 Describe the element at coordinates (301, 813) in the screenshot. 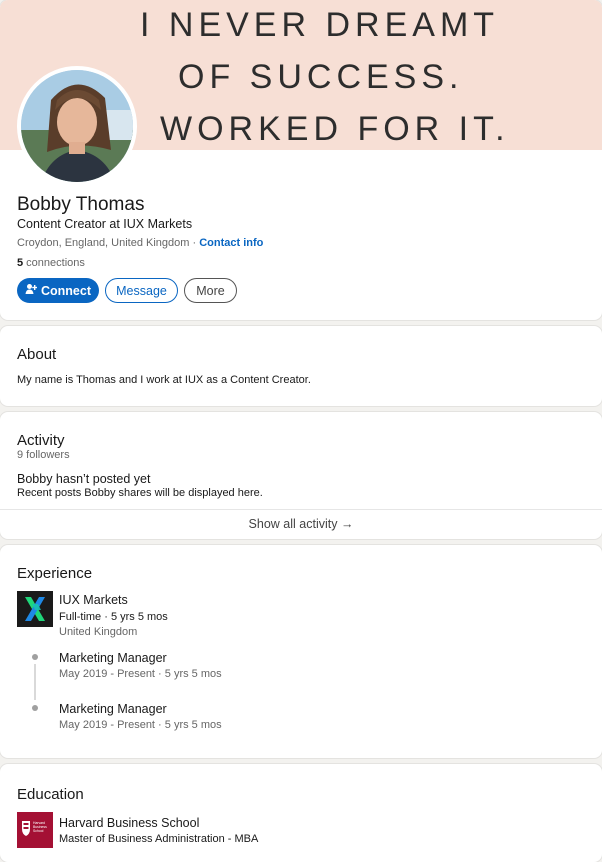

I see `education-card` at that location.